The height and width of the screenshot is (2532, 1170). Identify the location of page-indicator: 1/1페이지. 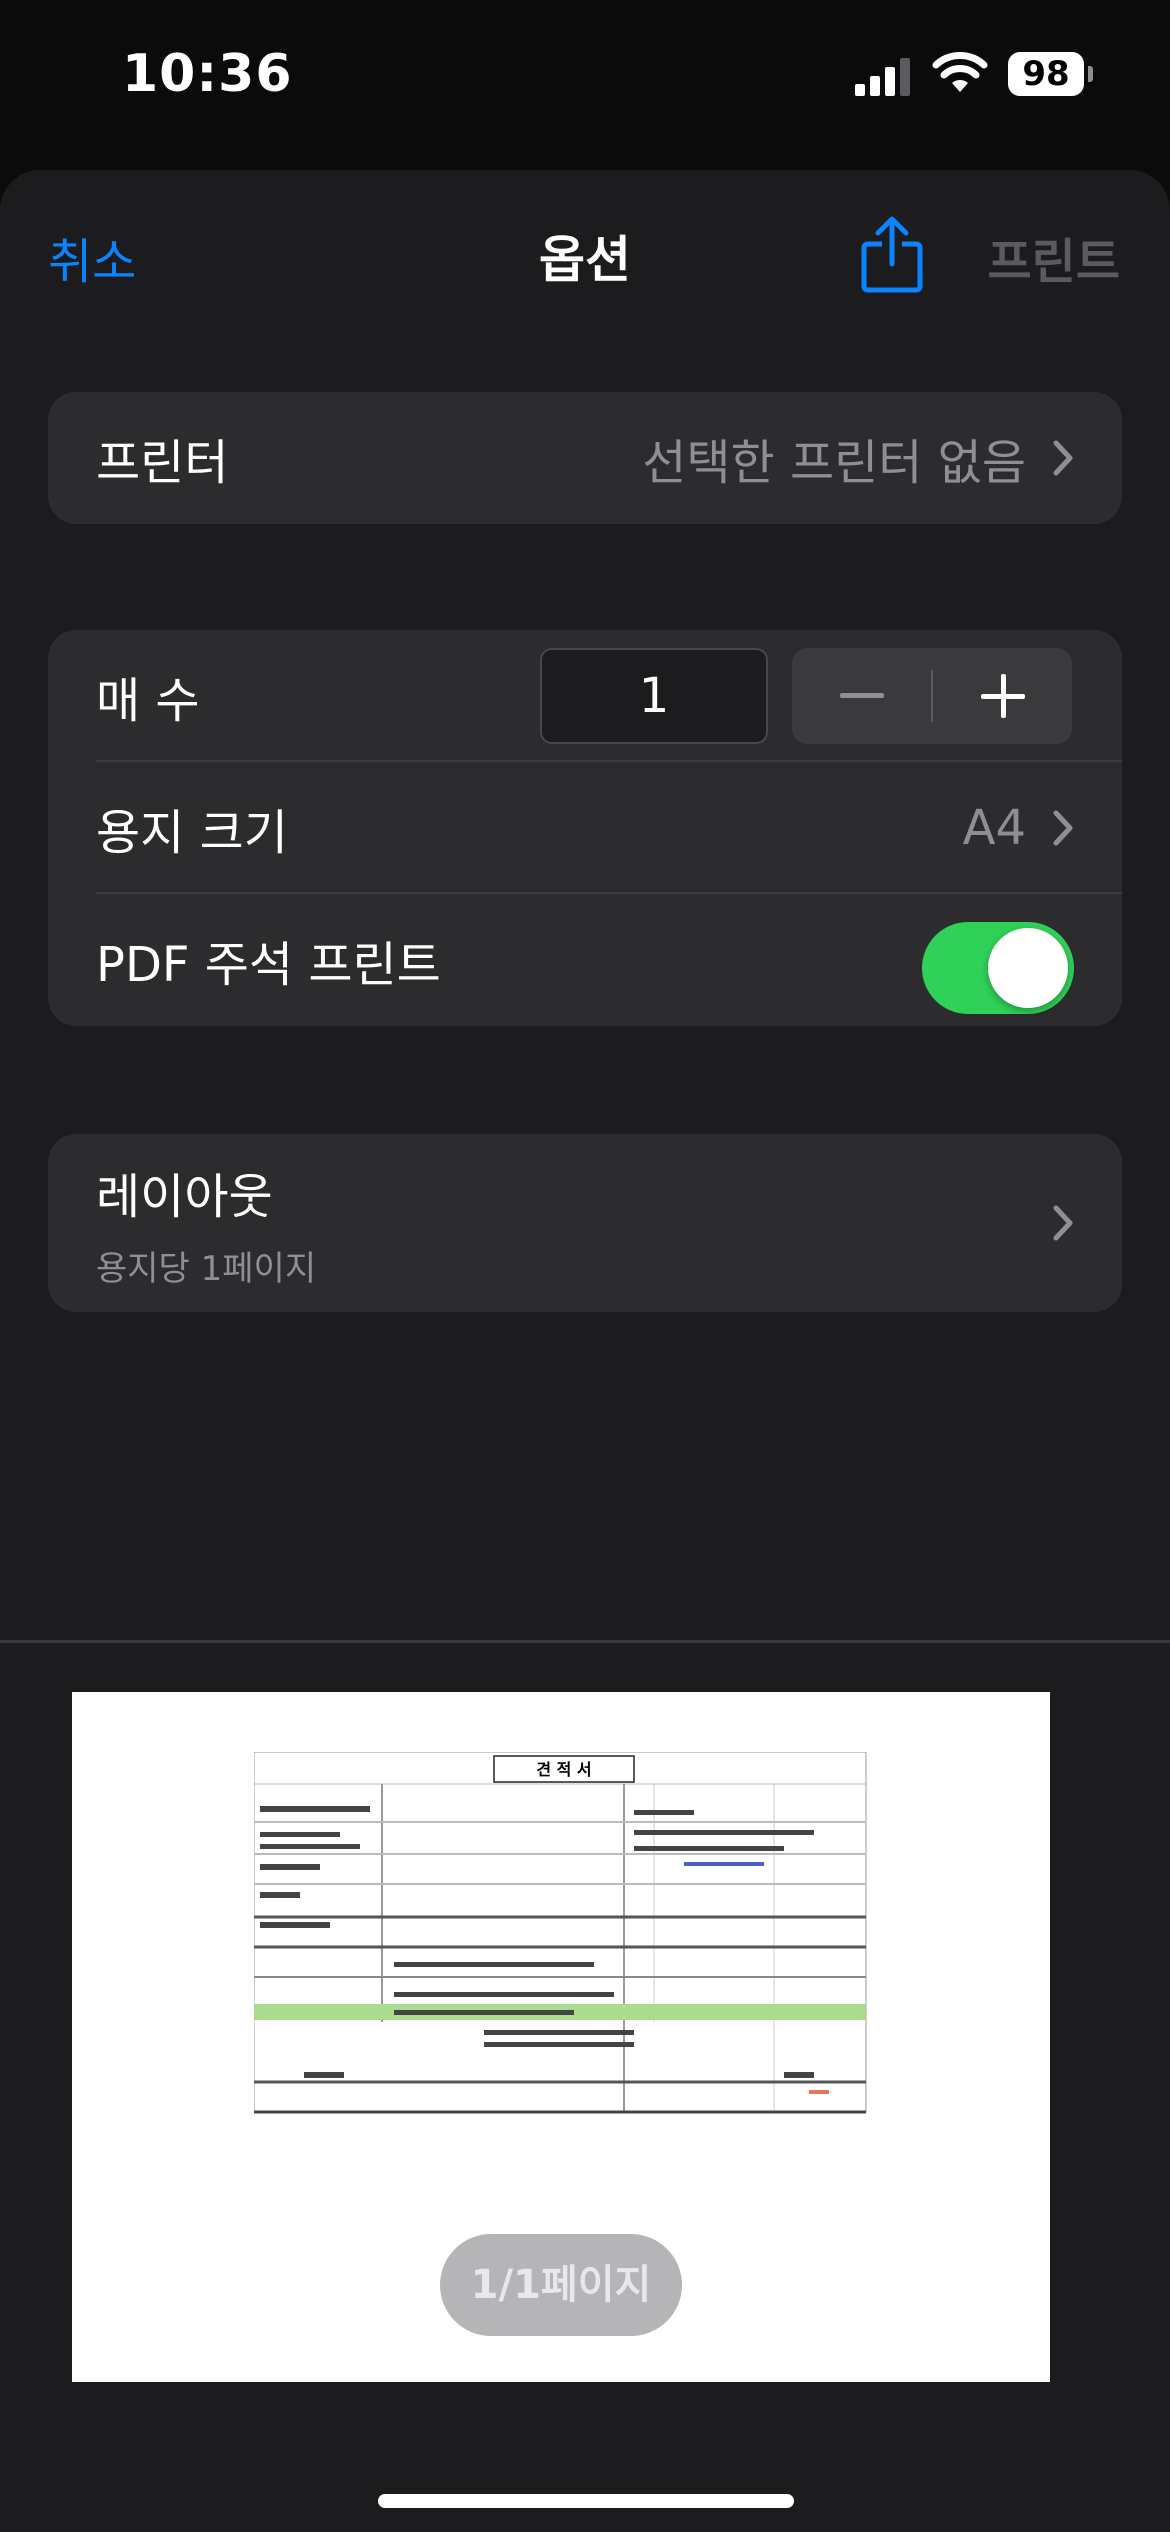
(561, 2285).